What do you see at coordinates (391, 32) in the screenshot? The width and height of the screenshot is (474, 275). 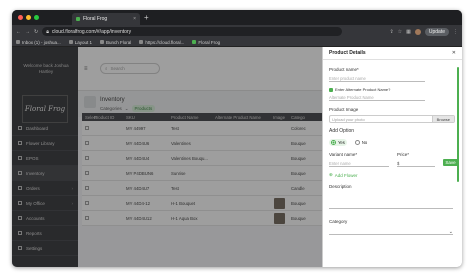 I see `share-icon: ⇪` at bounding box center [391, 32].